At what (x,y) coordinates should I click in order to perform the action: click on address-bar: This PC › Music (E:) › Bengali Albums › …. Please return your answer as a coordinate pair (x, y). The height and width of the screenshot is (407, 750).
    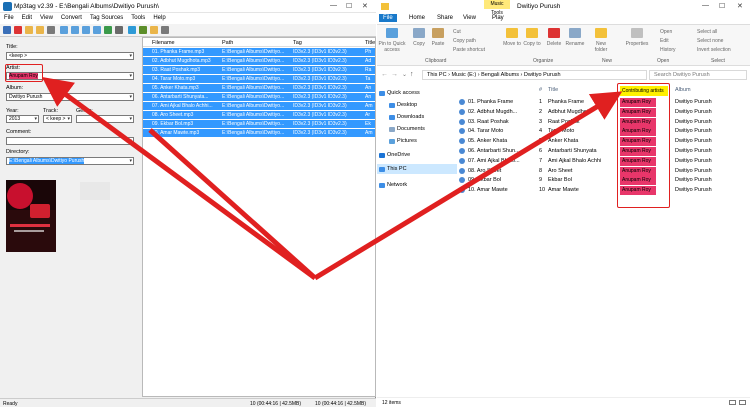
    Looking at the image, I should click on (534, 75).